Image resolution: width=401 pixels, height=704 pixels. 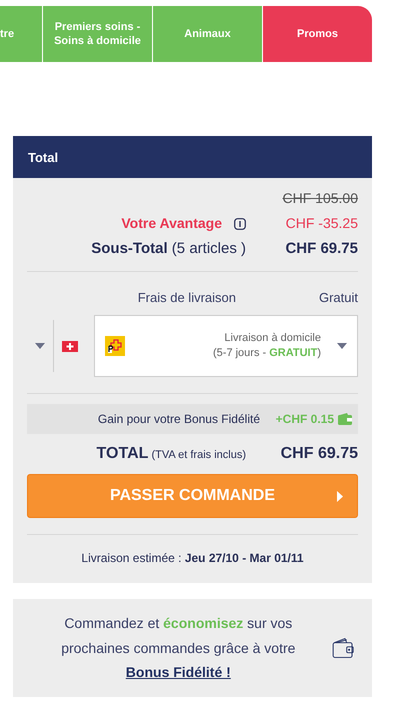 I want to click on promo-text: Commandez et économisez sur vos prochaines commandes grâce à votre, so click(x=178, y=636).